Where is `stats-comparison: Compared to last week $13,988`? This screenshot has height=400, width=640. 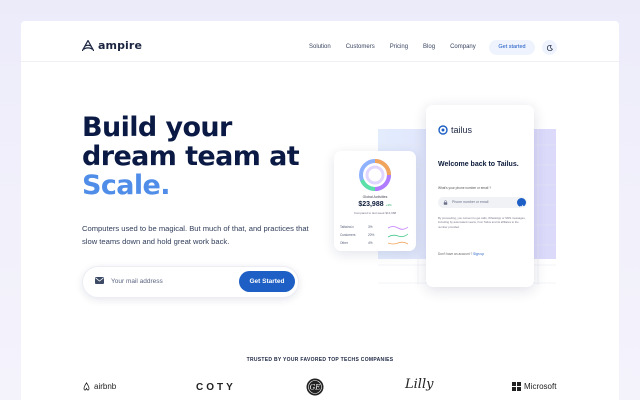
stats-comparison: Compared to last week $13,988 is located at coordinates (375, 213).